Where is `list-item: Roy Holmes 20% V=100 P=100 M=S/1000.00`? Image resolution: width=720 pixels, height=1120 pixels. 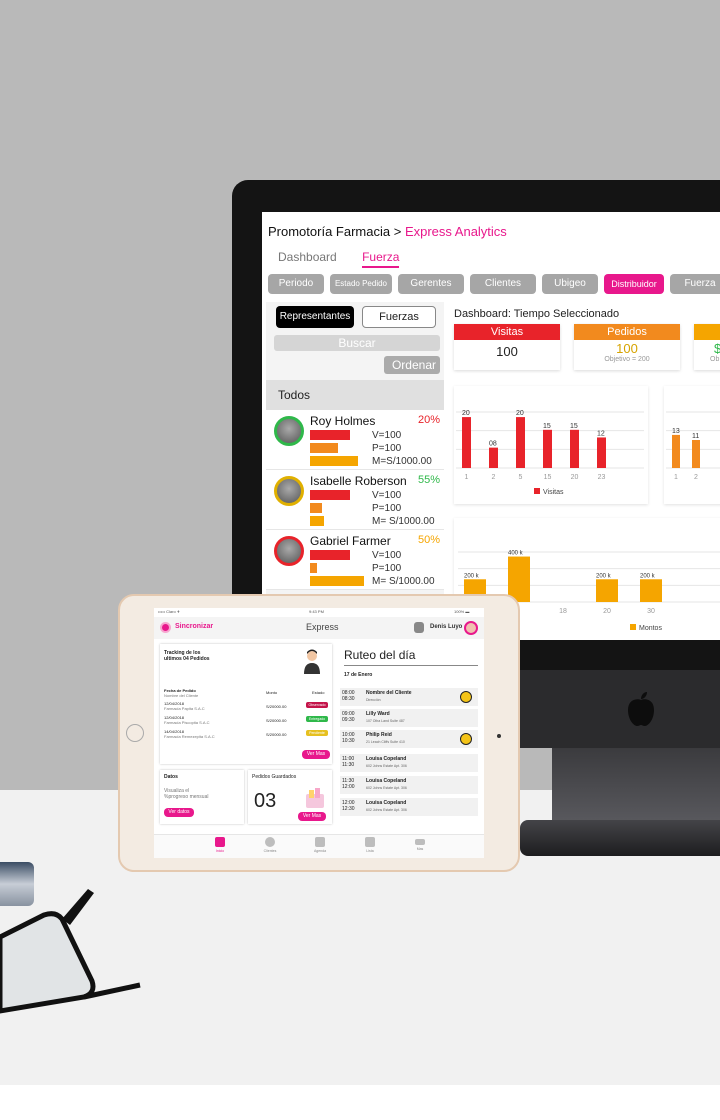
list-item: Roy Holmes 20% V=100 P=100 M=S/1000.00 is located at coordinates (355, 440).